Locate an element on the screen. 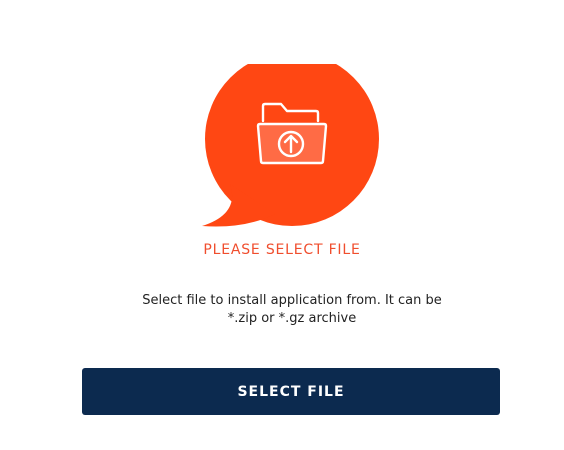 Image resolution: width=564 pixels, height=450 pixels. select-file-button: SELECT FILE is located at coordinates (291, 391).